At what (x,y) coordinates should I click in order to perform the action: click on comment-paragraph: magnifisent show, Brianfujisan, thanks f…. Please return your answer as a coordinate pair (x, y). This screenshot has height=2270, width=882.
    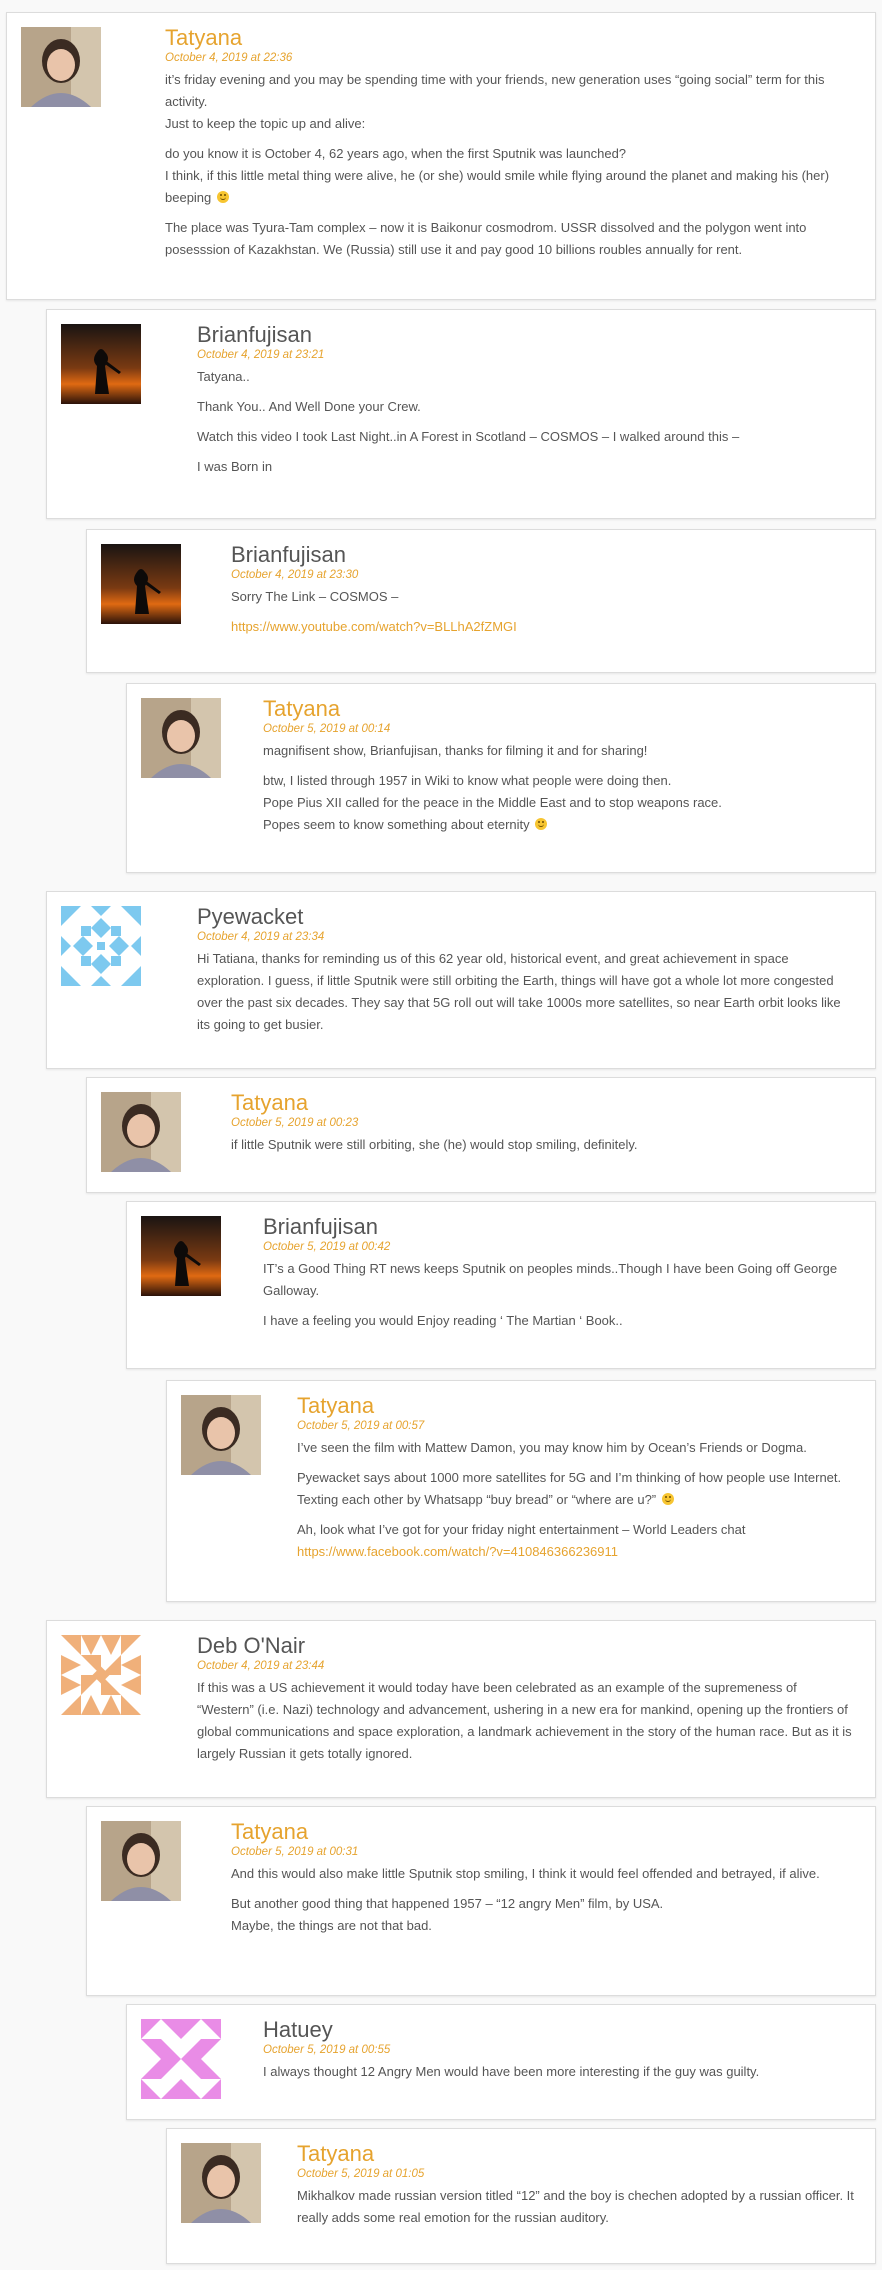
    Looking at the image, I should click on (455, 750).